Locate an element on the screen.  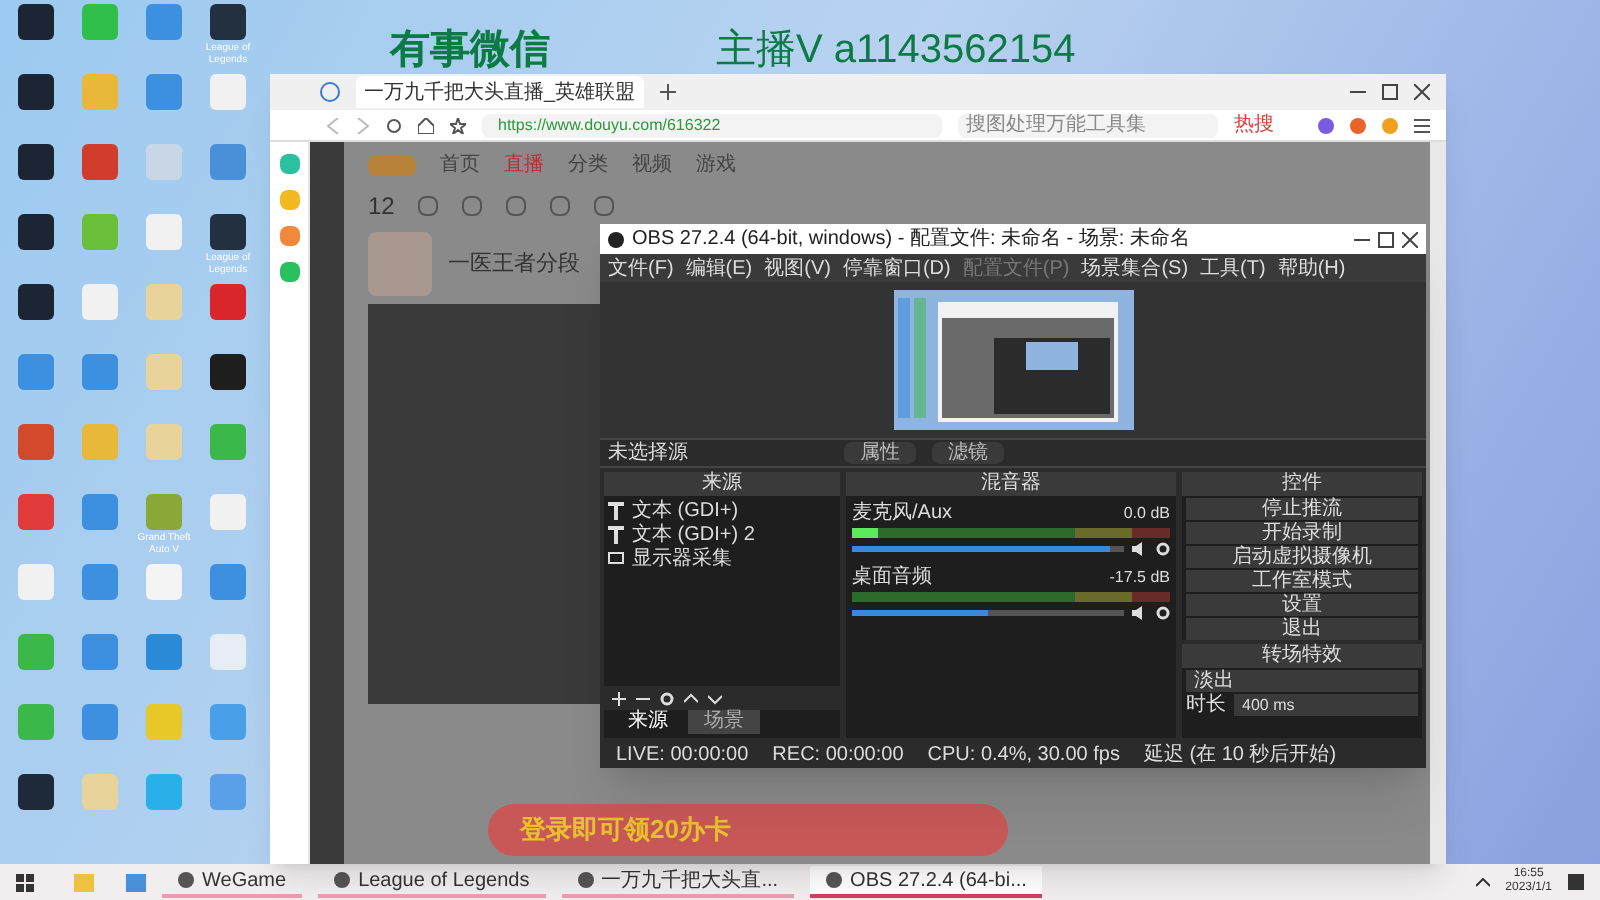
dock-title: 来源 is located at coordinates (722, 484).